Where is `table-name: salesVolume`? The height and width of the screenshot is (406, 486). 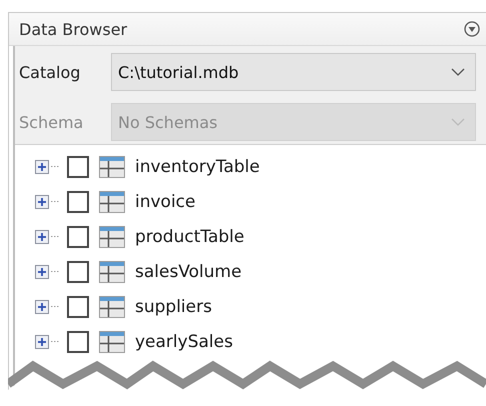 table-name: salesVolume is located at coordinates (188, 272).